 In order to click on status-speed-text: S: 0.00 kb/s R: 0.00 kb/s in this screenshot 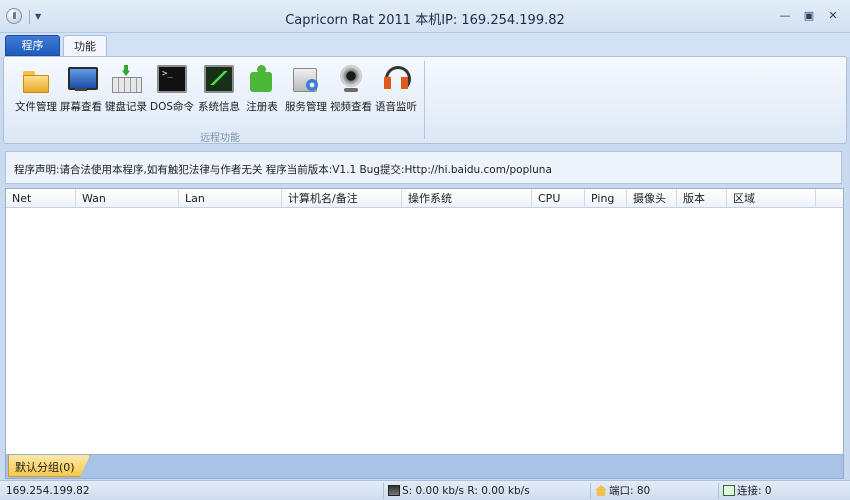, I will do `click(466, 491)`.